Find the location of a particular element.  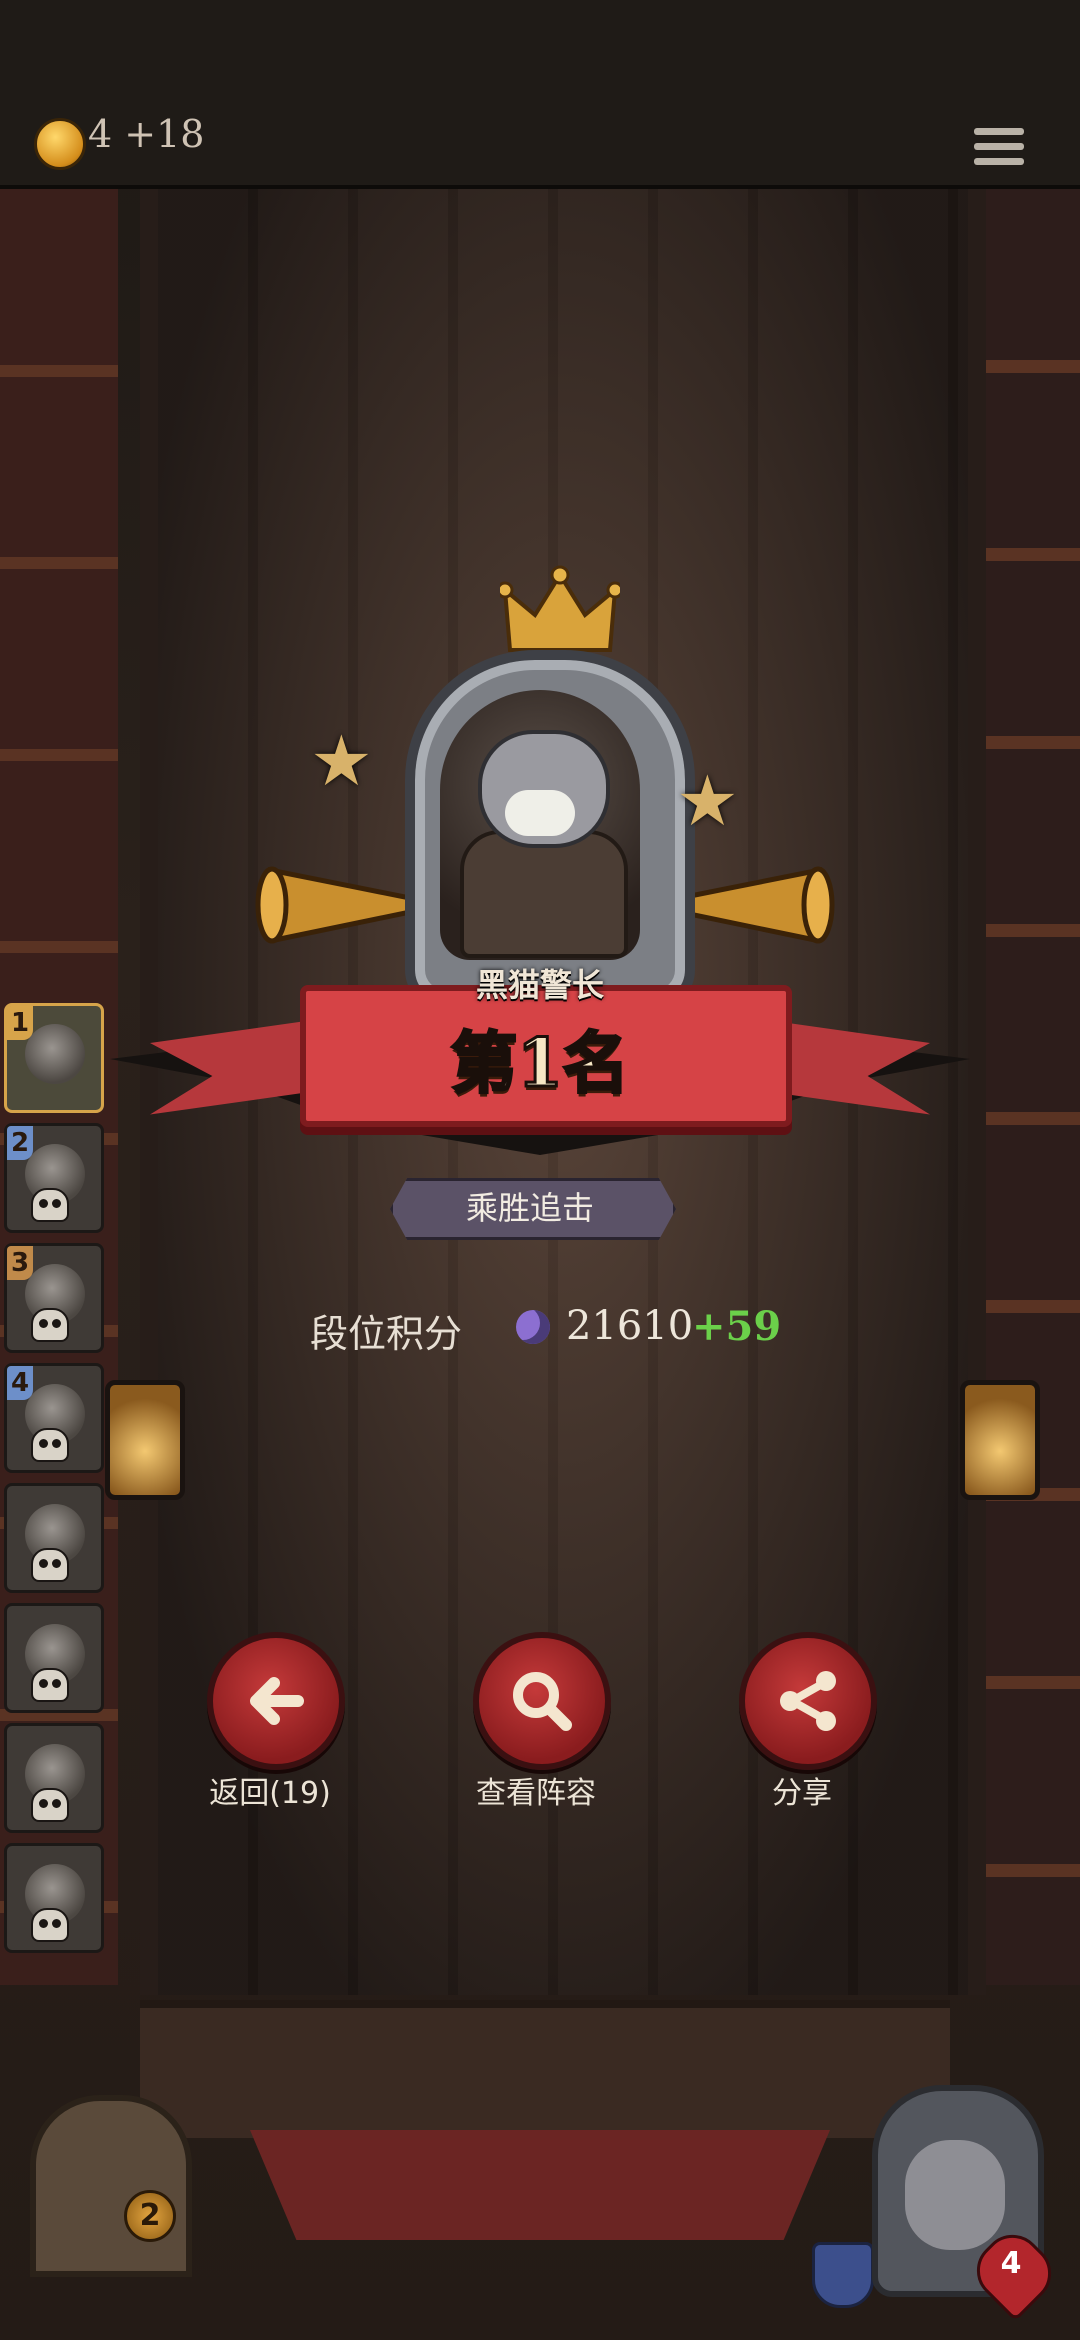

back-button is located at coordinates (276, 1701).